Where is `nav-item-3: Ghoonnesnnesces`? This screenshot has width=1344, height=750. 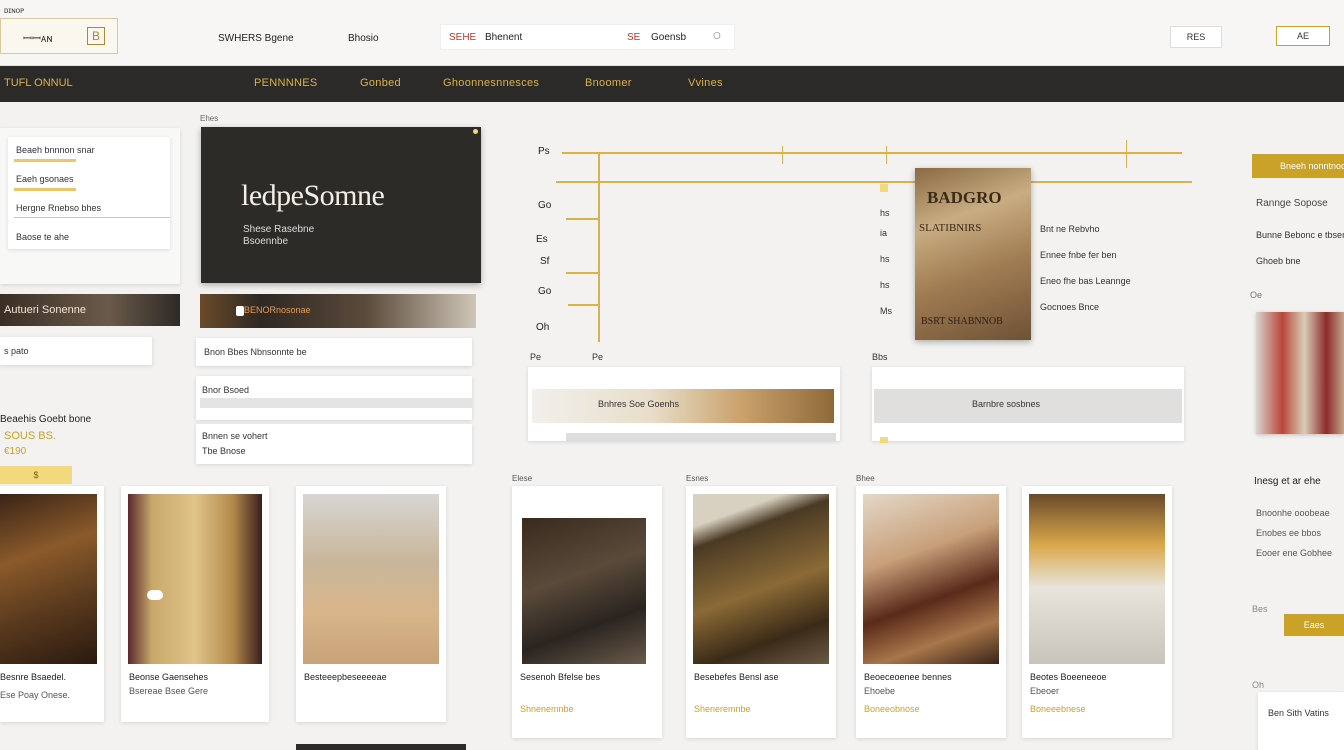 nav-item-3: Ghoonnesnnesces is located at coordinates (491, 83).